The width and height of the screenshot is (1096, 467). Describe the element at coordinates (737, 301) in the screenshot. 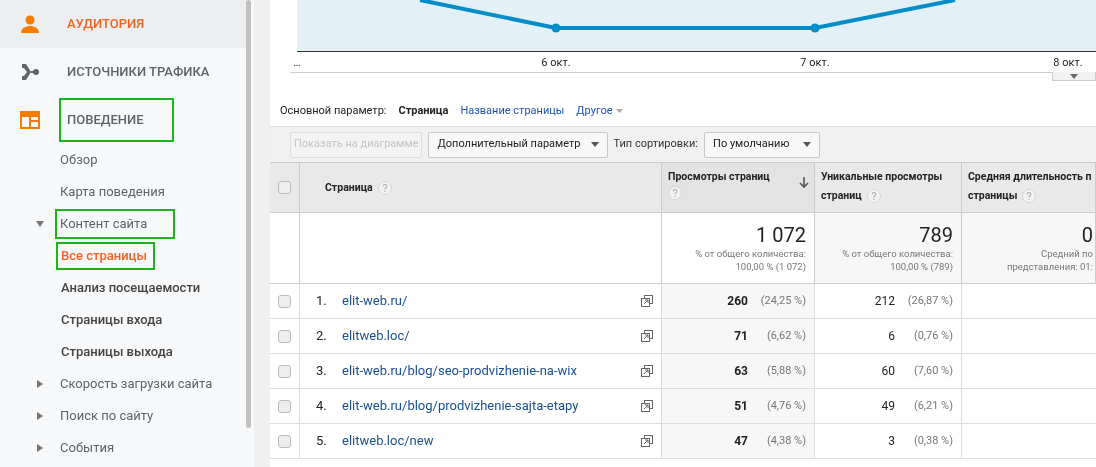

I see `views-value: 260` at that location.